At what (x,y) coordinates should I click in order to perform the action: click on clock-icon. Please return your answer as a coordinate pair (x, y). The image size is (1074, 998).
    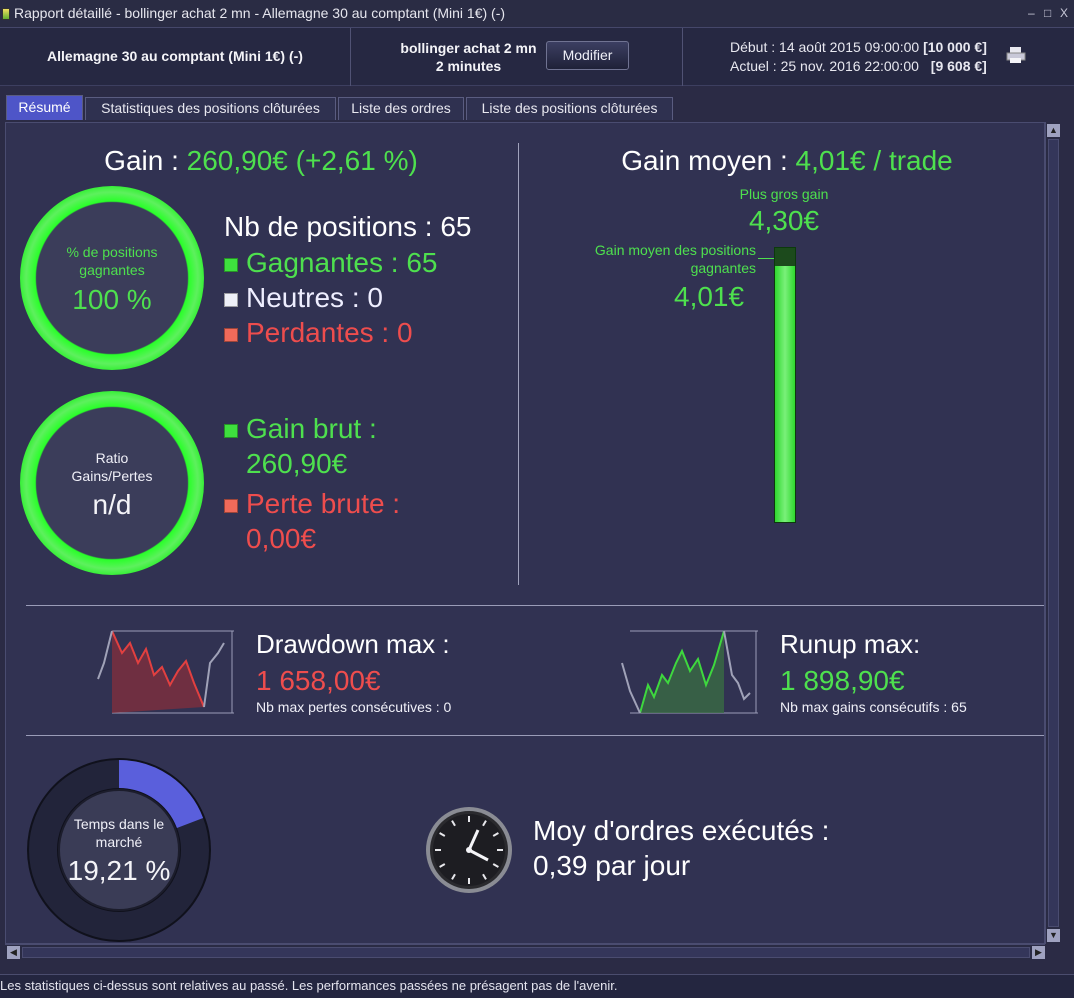
    Looking at the image, I should click on (469, 850).